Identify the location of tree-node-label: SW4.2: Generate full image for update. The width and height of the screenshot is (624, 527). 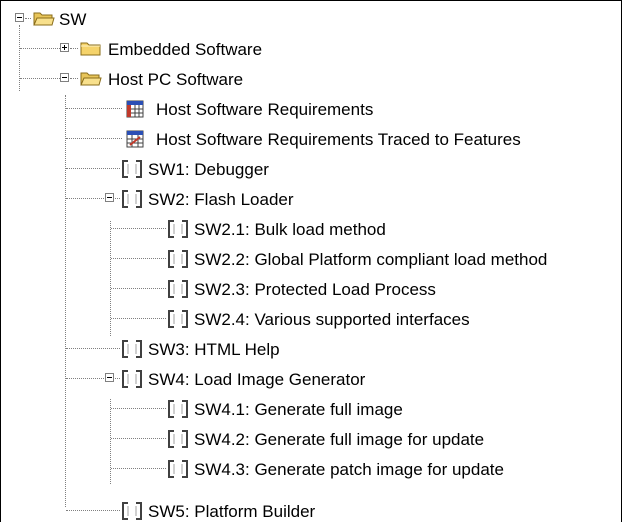
(339, 439).